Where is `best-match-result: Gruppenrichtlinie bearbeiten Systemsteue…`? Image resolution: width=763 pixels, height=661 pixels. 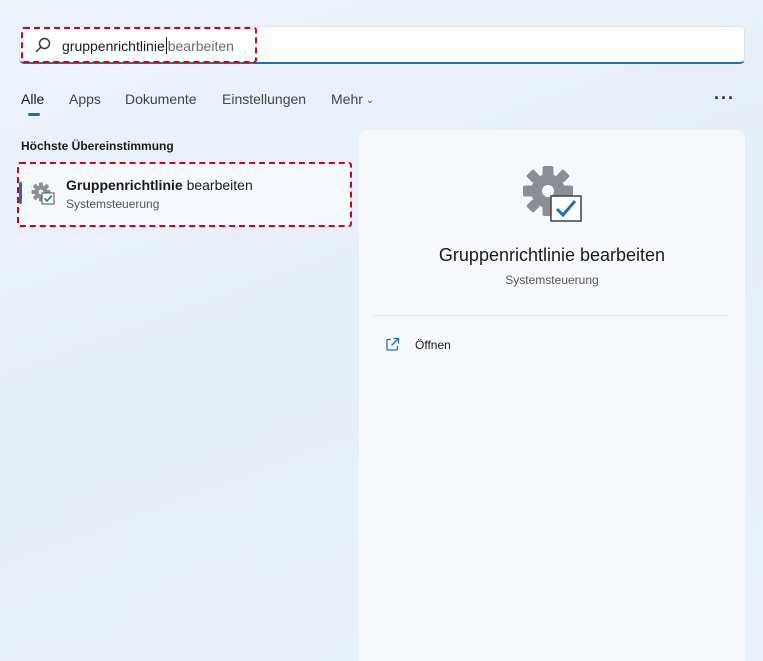
best-match-result: Gruppenrichtlinie bearbeiten Systemsteue… is located at coordinates (184, 194).